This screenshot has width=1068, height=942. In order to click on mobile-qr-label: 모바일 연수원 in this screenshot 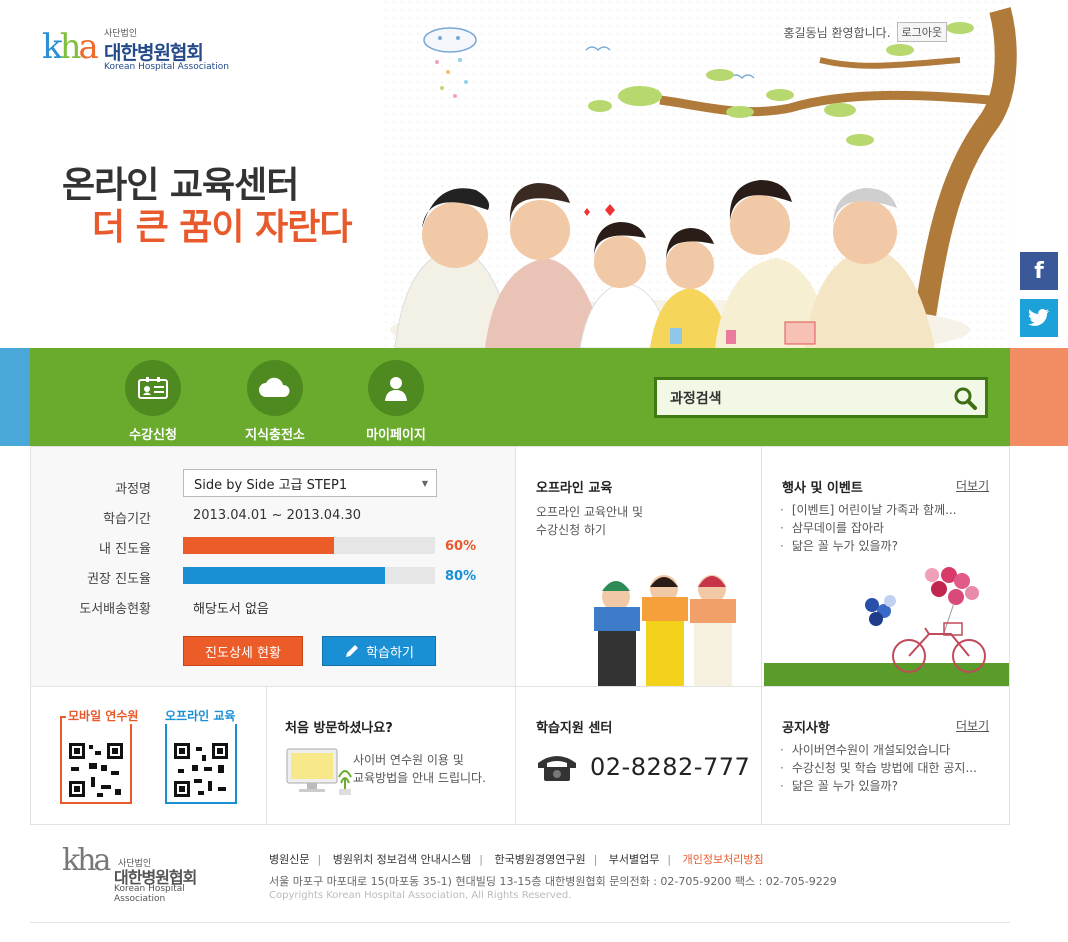, I will do `click(103, 715)`.